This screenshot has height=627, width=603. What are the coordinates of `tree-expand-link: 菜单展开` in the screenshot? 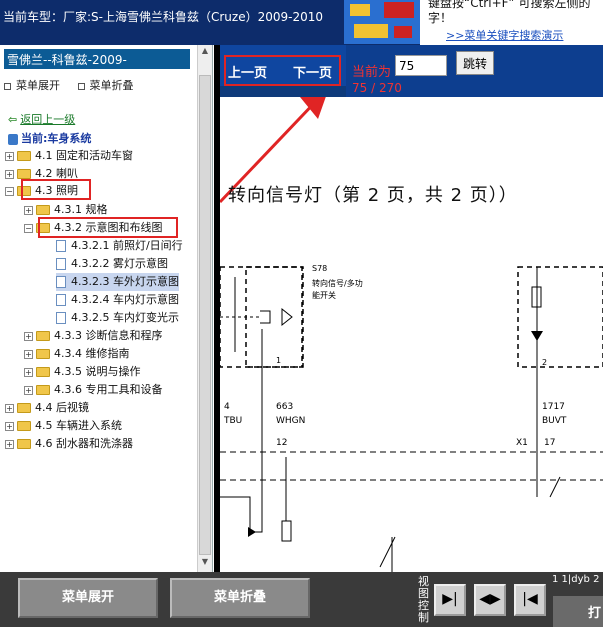 It's located at (32, 85).